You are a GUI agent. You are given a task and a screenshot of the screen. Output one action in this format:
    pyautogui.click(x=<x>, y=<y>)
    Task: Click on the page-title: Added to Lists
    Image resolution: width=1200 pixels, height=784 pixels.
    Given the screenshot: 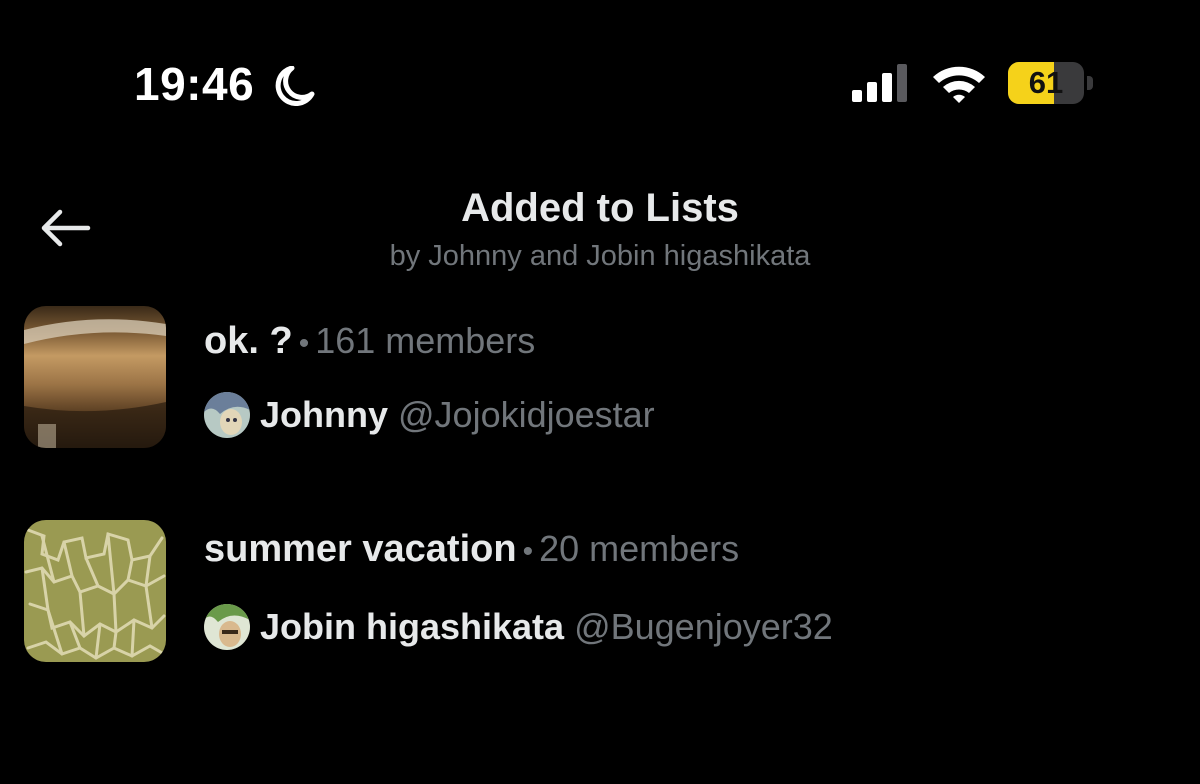 What is the action you would take?
    pyautogui.click(x=600, y=208)
    